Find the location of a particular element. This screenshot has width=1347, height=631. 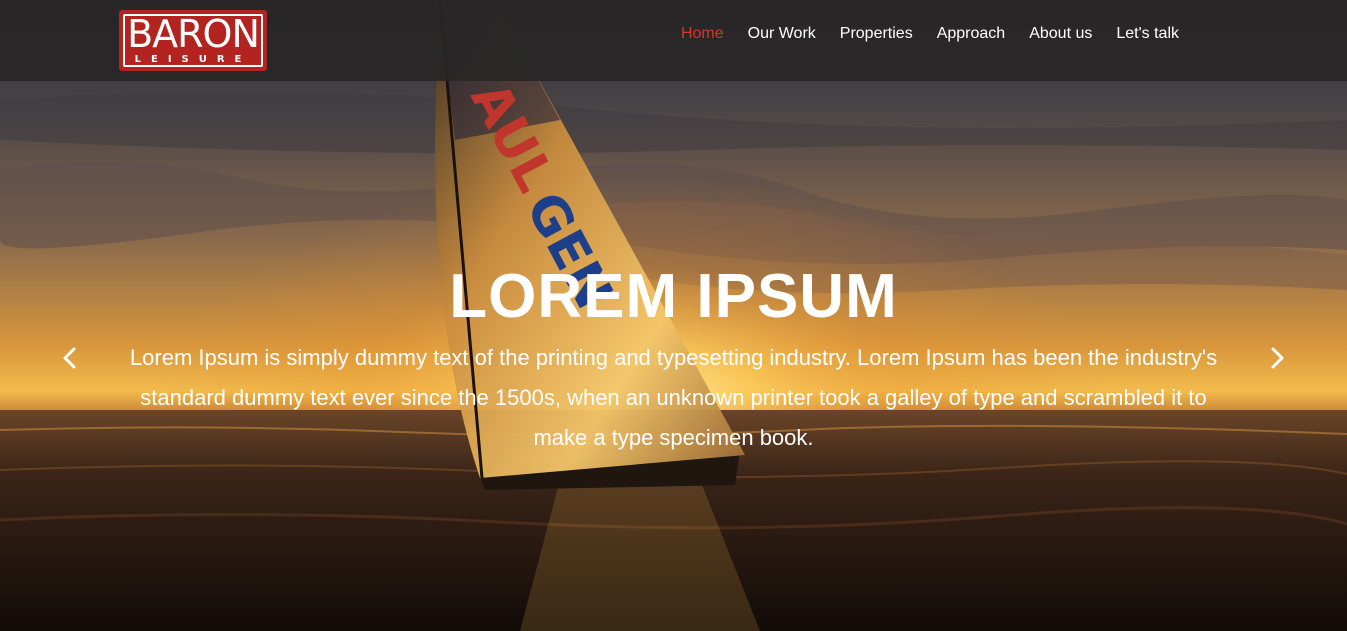

nav-item-home: Home is located at coordinates (702, 34).